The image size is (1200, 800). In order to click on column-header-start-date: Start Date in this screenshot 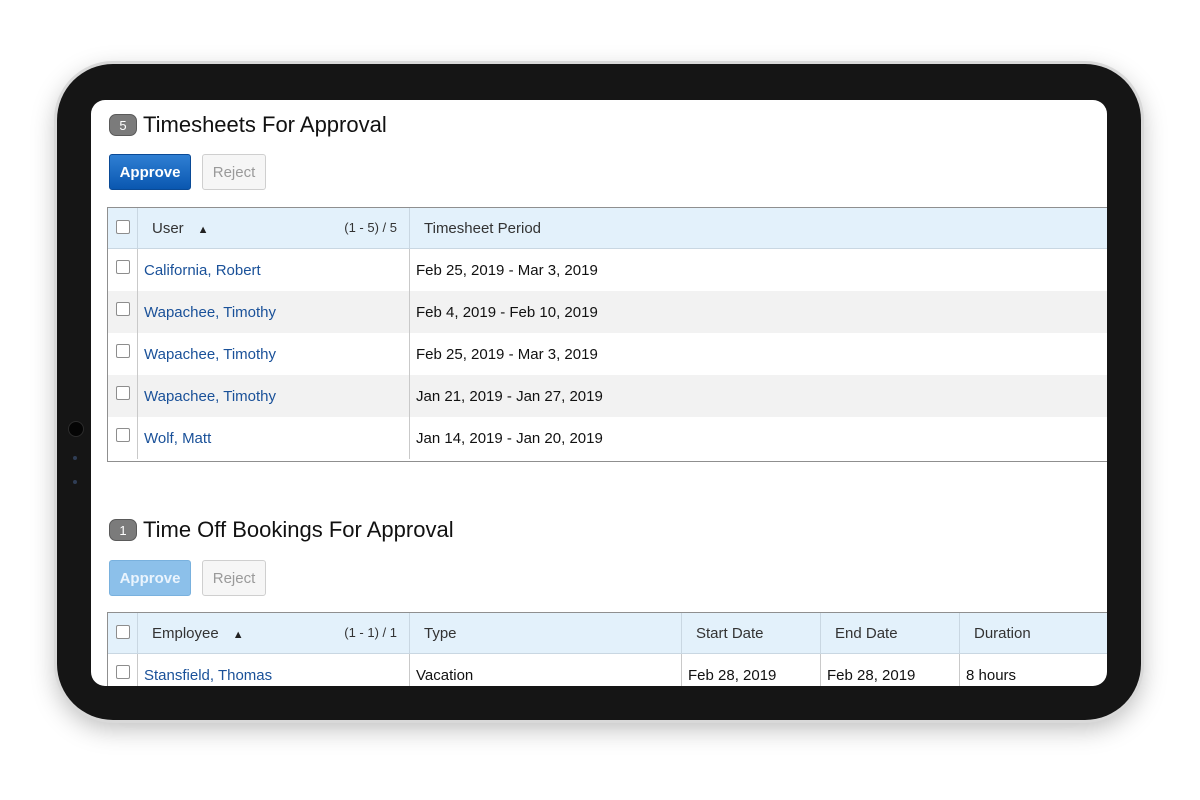, I will do `click(751, 633)`.